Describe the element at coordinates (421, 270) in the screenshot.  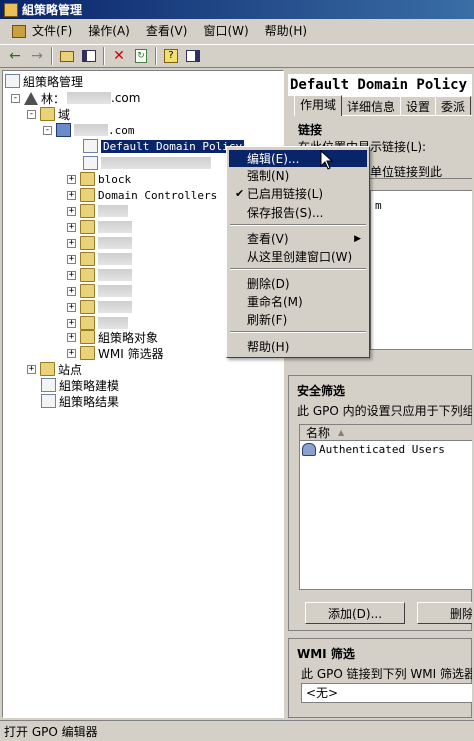
I see `links-list: m` at that location.